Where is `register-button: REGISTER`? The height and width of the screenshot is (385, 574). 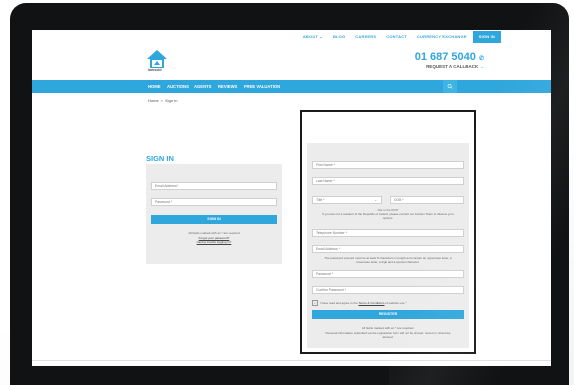
register-button: REGISTER is located at coordinates (388, 314).